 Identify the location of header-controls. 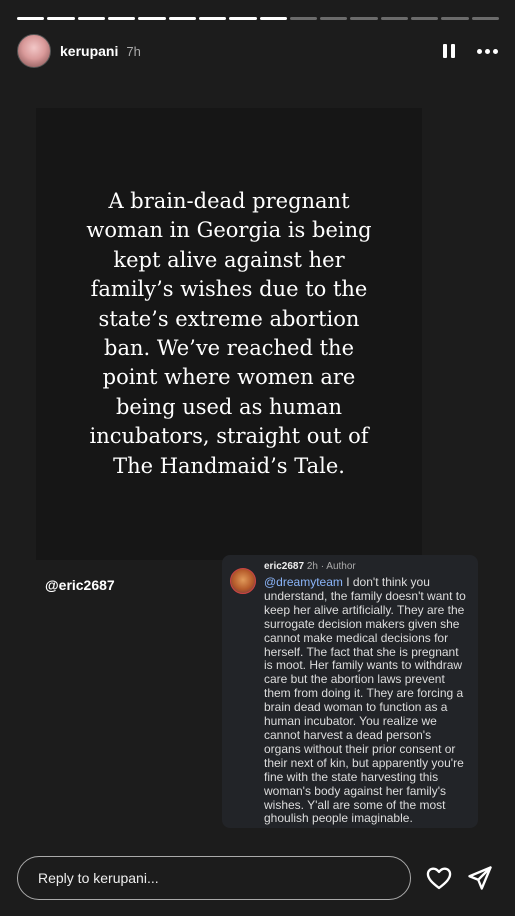
(470, 51).